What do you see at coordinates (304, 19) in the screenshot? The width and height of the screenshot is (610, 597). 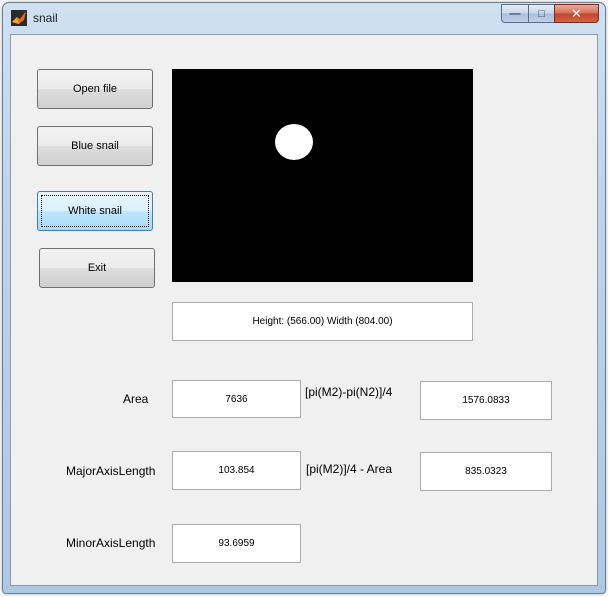 I see `title-bar: snail — □ ✕` at bounding box center [304, 19].